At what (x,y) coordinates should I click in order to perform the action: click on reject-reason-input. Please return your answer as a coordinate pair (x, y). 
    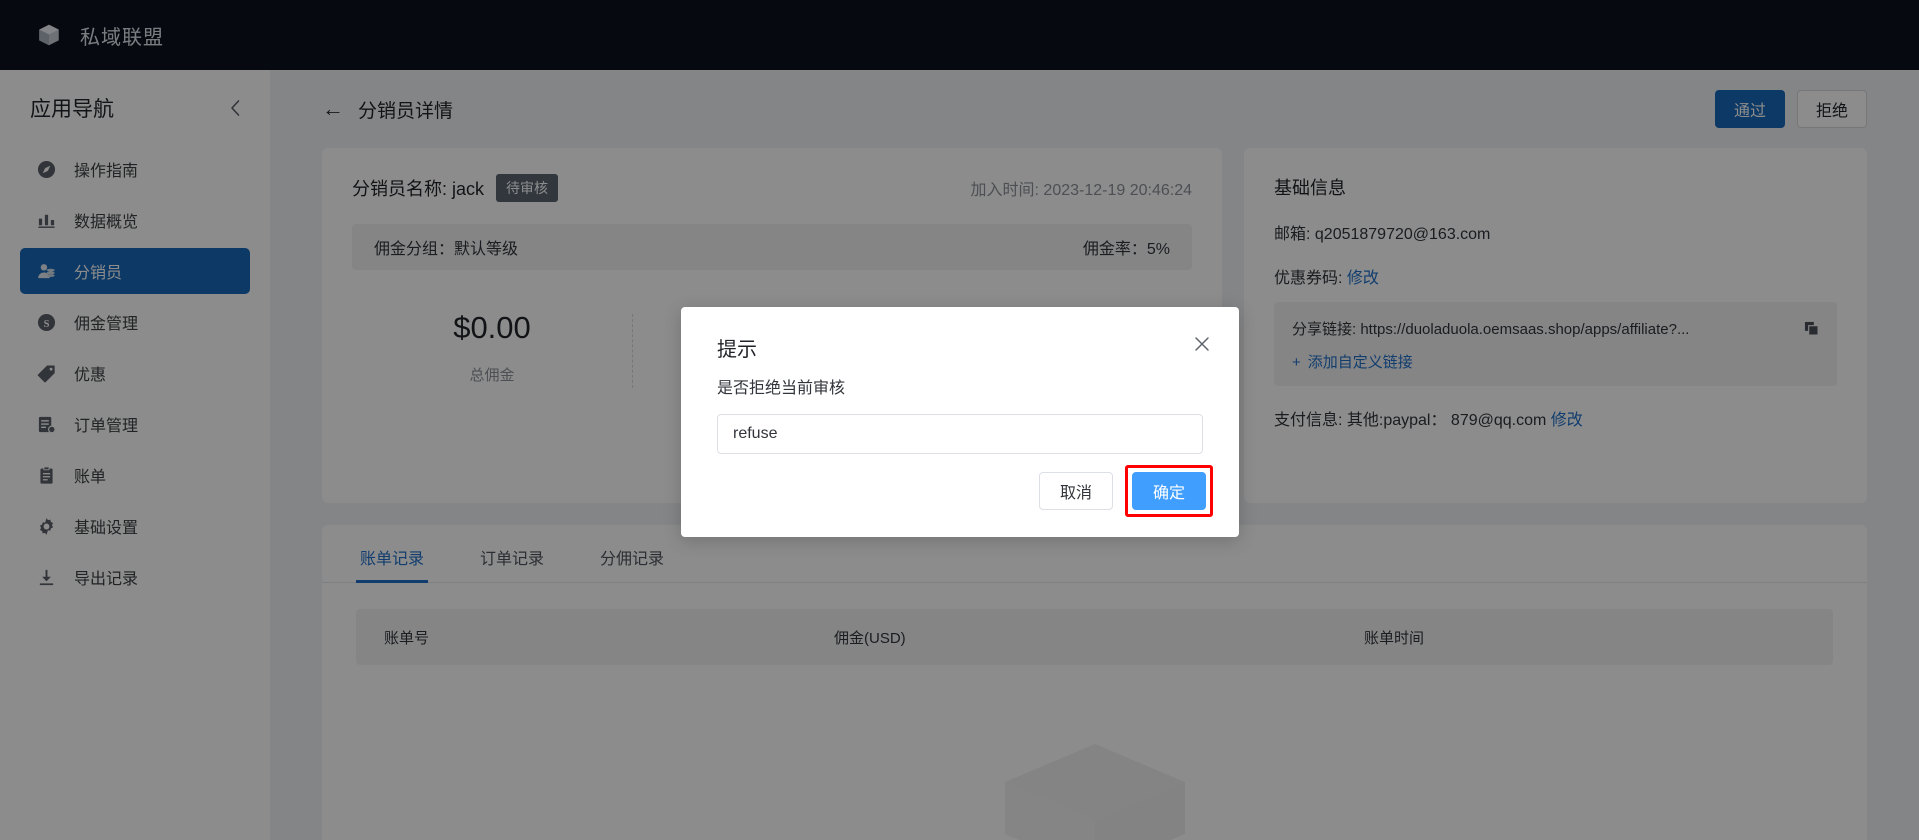
    Looking at the image, I should click on (960, 434).